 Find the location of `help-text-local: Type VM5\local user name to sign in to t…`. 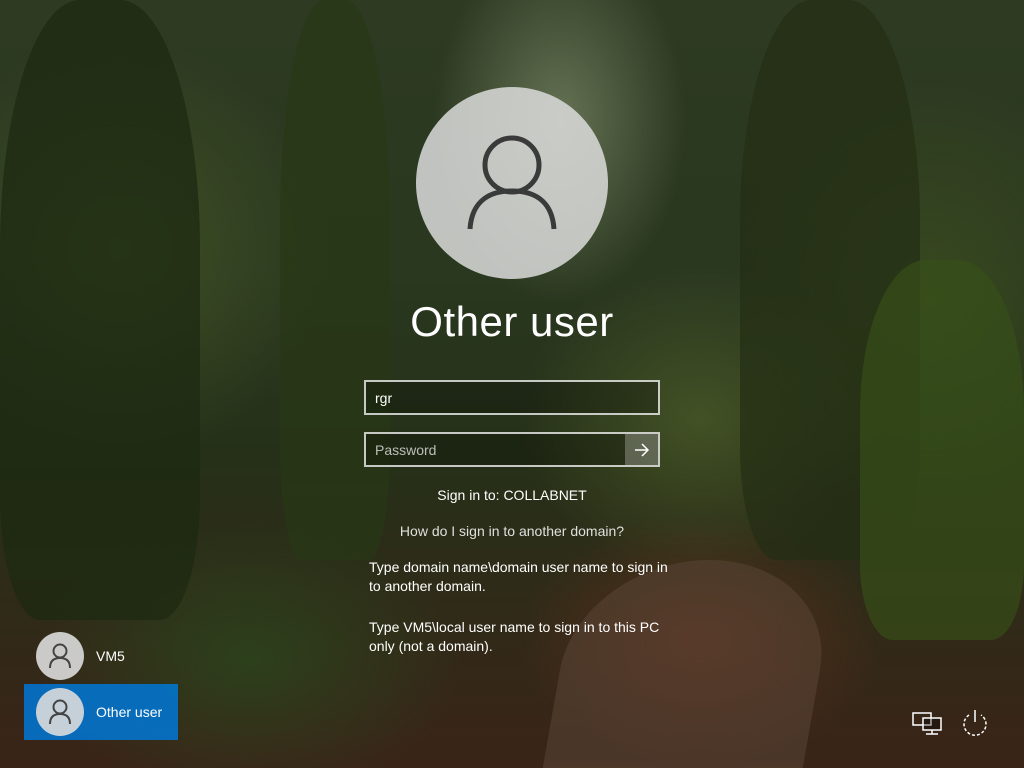

help-text-local: Type VM5\local user name to sign in to t… is located at coordinates (514, 636).